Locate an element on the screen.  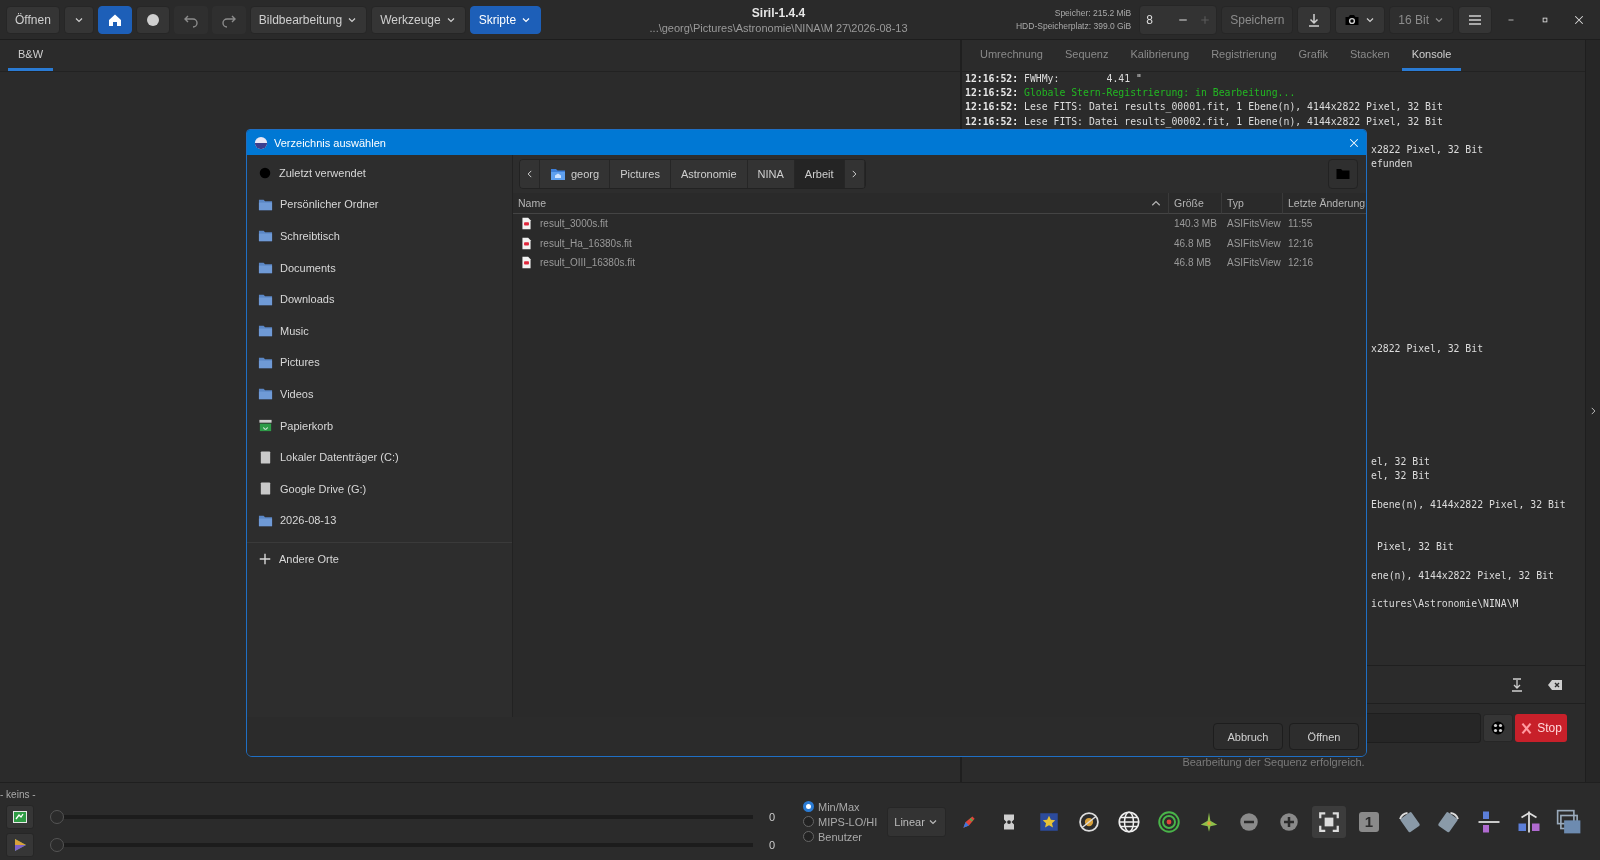
dialog-button: Öffnen is located at coordinates (1324, 736).